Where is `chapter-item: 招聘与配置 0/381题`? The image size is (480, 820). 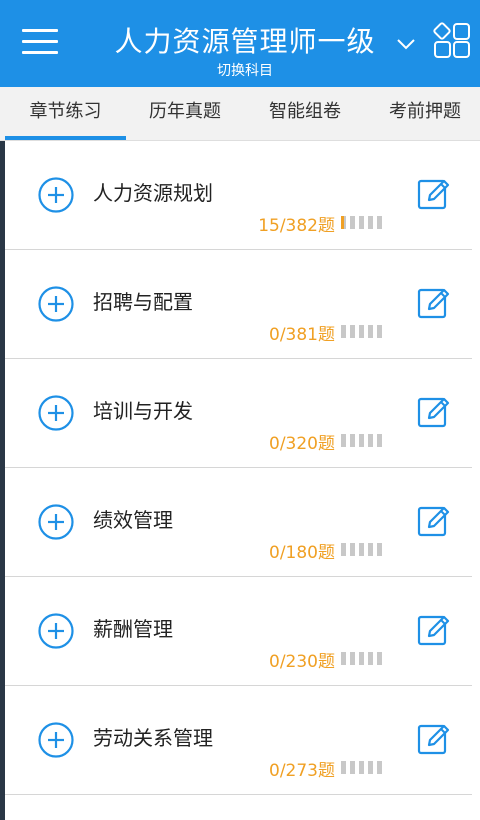
chapter-item: 招聘与配置 0/381题 is located at coordinates (238, 304).